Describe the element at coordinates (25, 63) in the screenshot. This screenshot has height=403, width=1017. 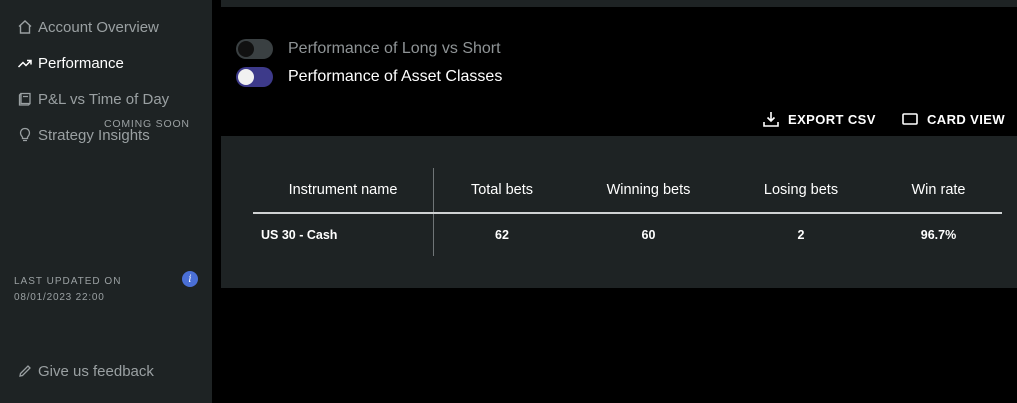
I see `trending-up-icon` at that location.